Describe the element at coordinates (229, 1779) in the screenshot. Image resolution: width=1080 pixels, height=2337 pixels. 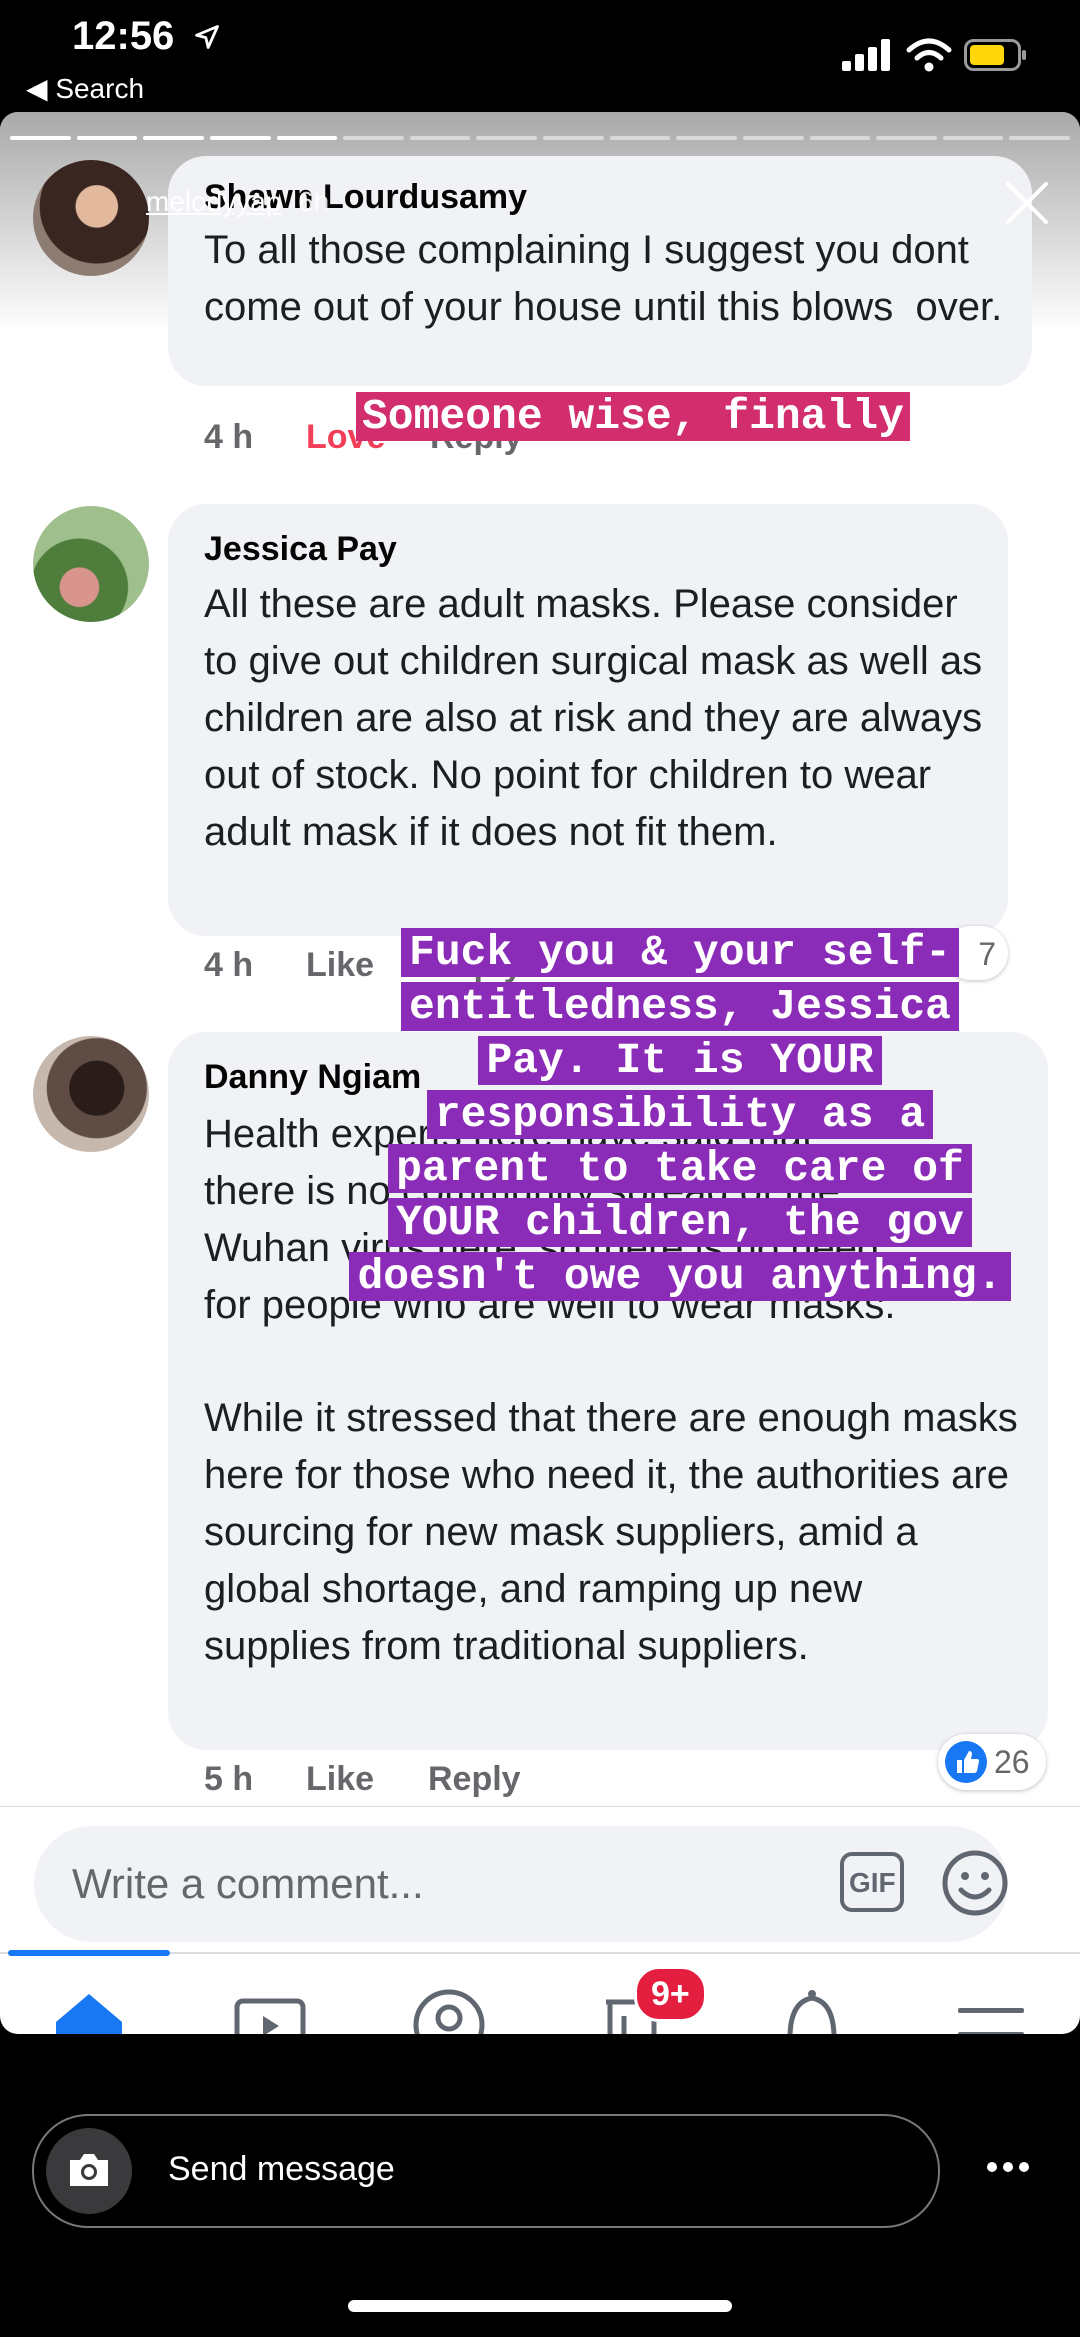
I see `comment-time: 5 h` at that location.